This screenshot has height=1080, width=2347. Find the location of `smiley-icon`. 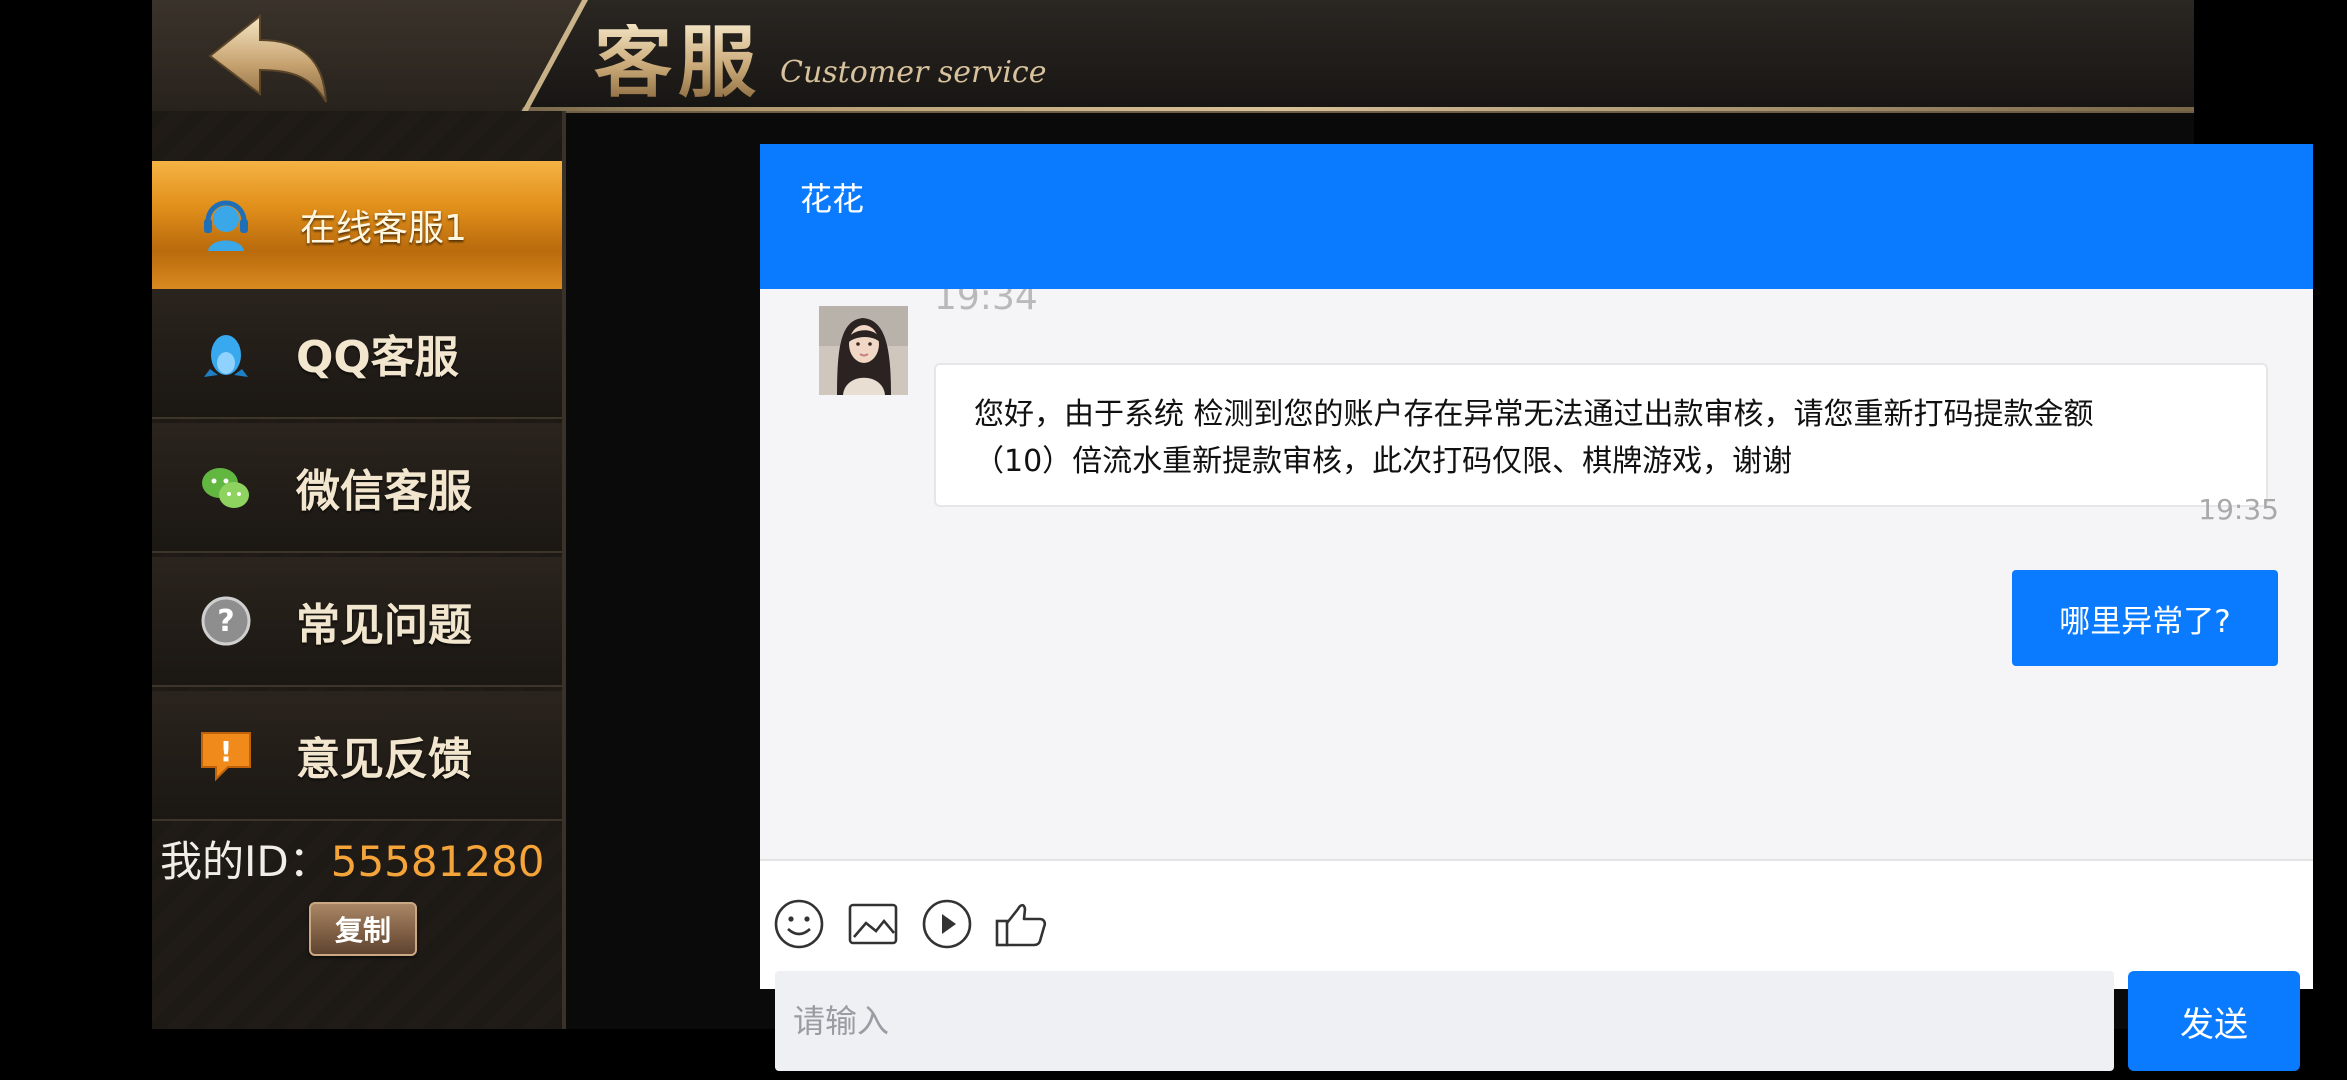

smiley-icon is located at coordinates (799, 924).